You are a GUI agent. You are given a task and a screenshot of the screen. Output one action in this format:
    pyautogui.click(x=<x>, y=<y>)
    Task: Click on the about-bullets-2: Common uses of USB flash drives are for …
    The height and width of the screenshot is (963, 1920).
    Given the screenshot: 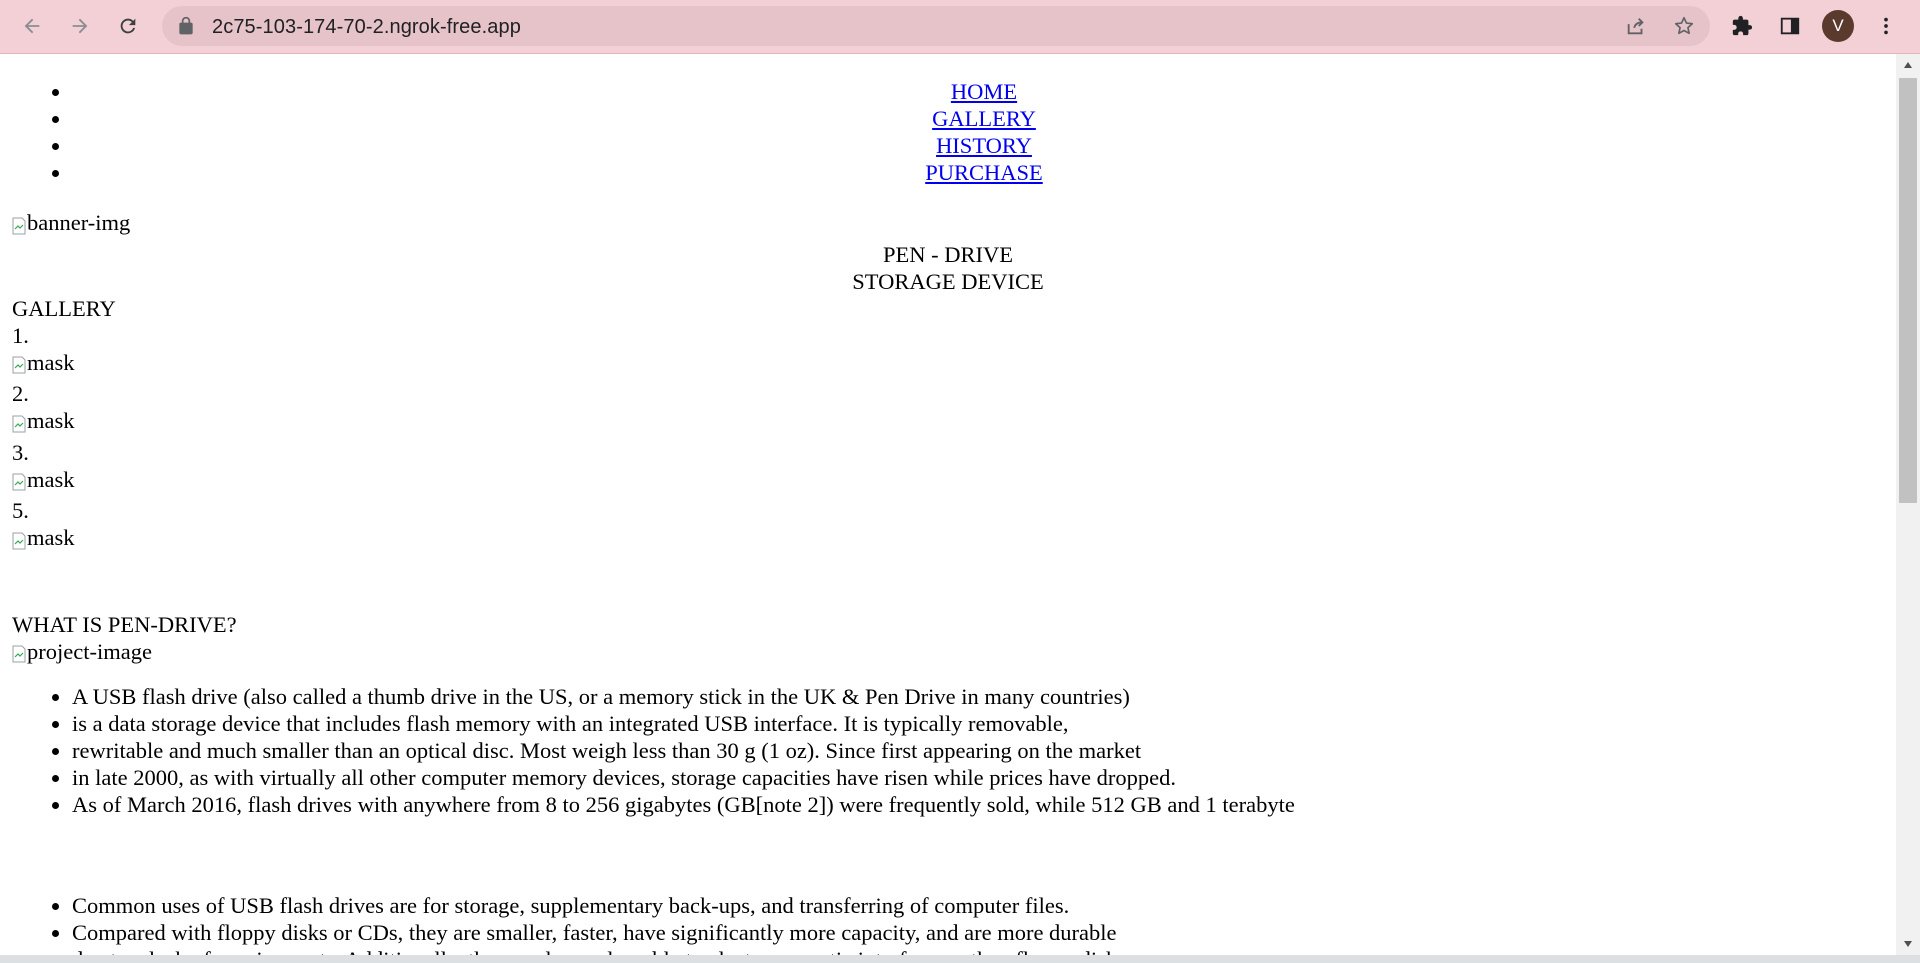 What is the action you would take?
    pyautogui.click(x=948, y=923)
    